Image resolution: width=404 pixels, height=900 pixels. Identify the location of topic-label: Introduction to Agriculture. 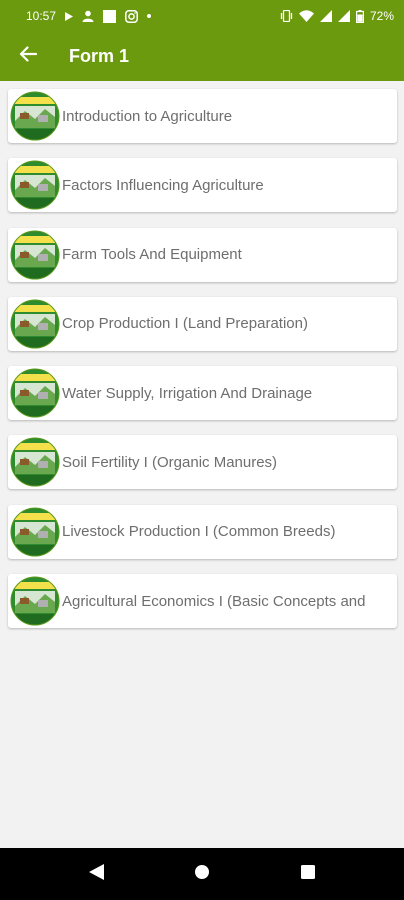
(147, 116).